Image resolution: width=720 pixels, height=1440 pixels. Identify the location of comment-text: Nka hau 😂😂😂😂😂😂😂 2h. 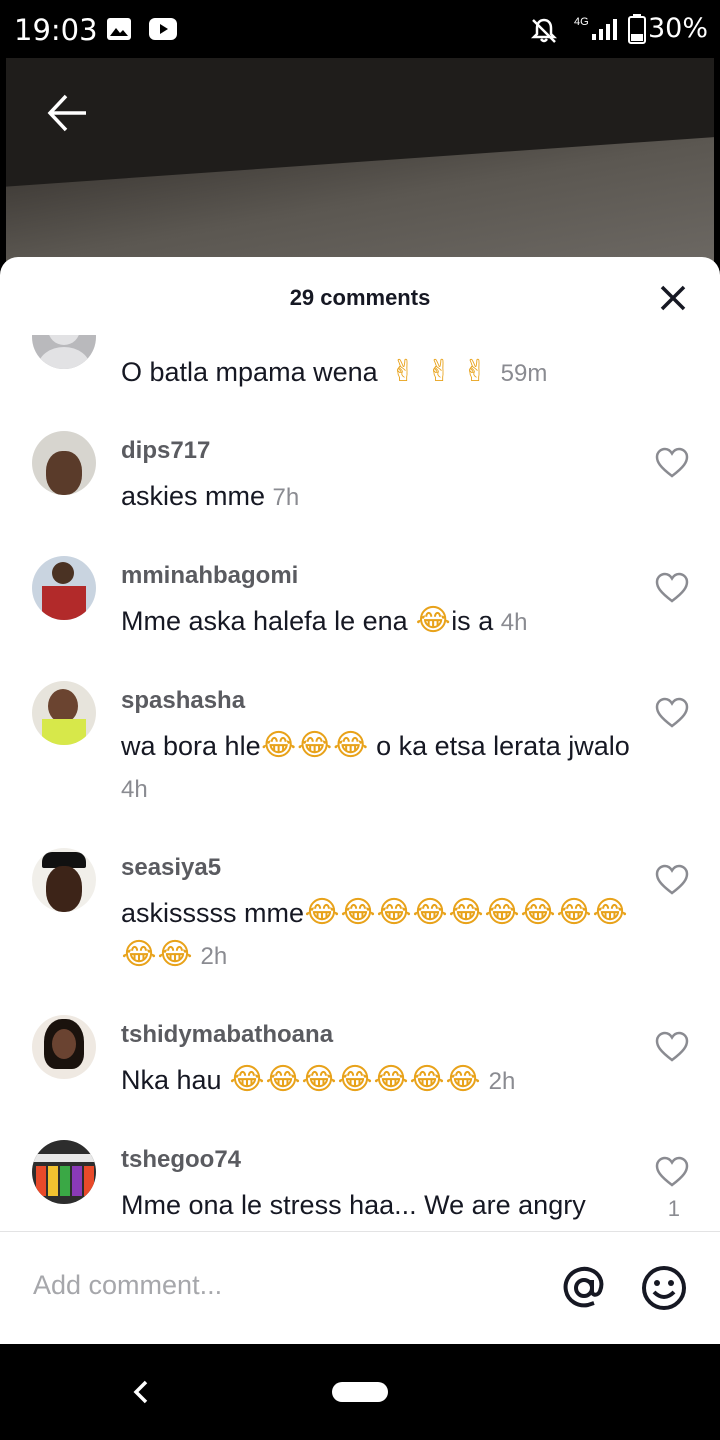
(381, 1081).